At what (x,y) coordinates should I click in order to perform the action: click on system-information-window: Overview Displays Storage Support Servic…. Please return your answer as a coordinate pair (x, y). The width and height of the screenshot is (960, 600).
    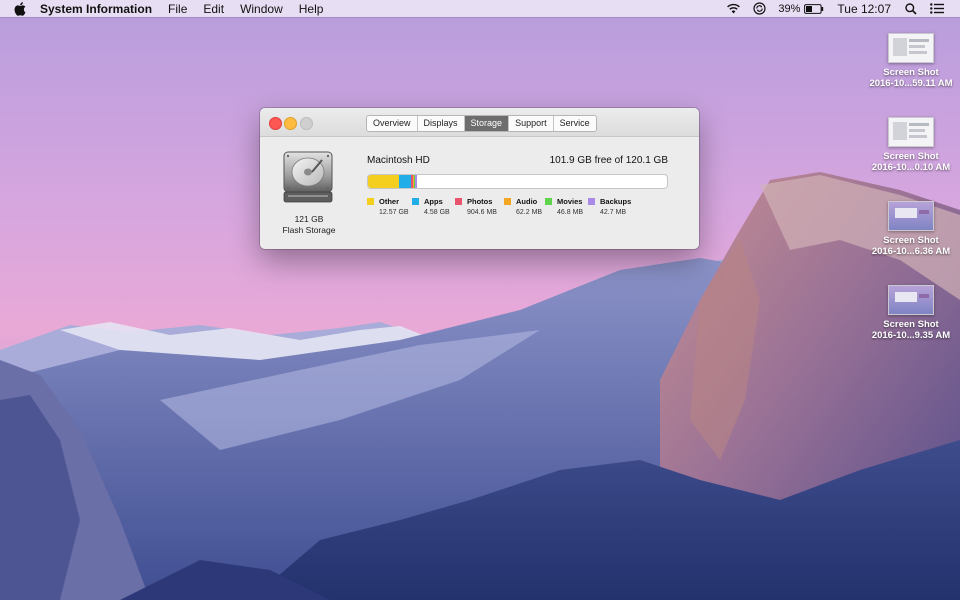
    Looking at the image, I should click on (479, 178).